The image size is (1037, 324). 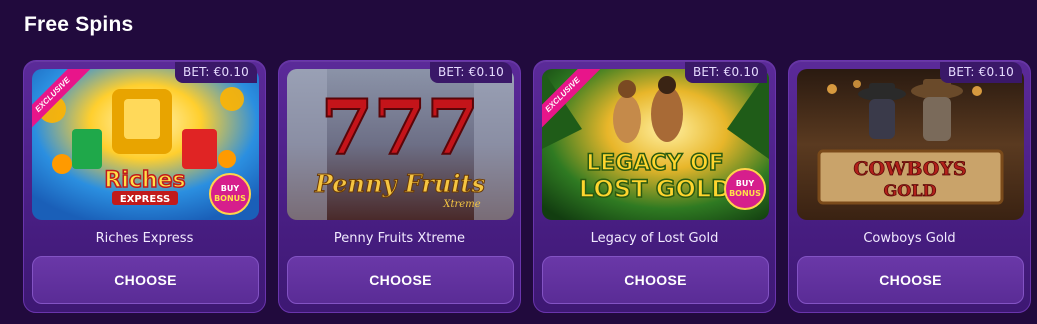 What do you see at coordinates (909, 169) in the screenshot?
I see `cowboys-art-title: COWBOYS` at bounding box center [909, 169].